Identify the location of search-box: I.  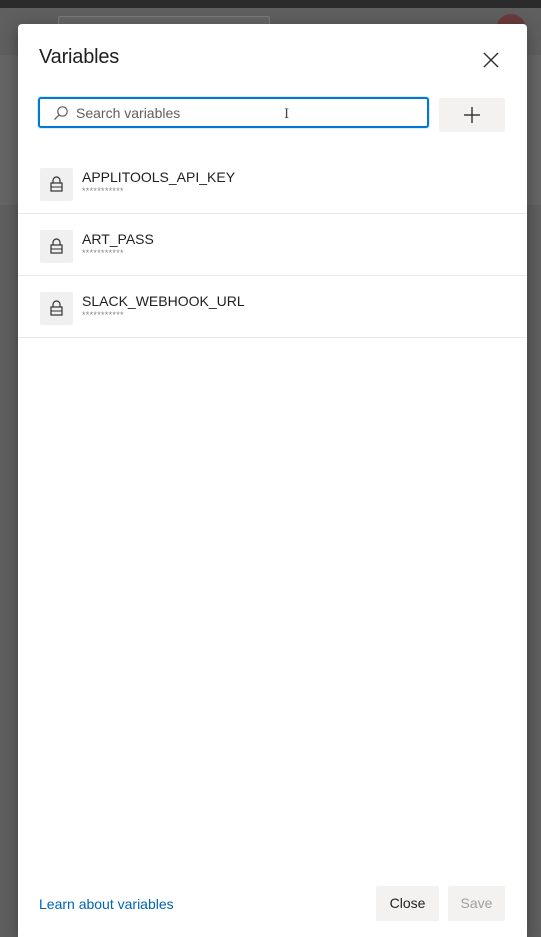
(233, 112).